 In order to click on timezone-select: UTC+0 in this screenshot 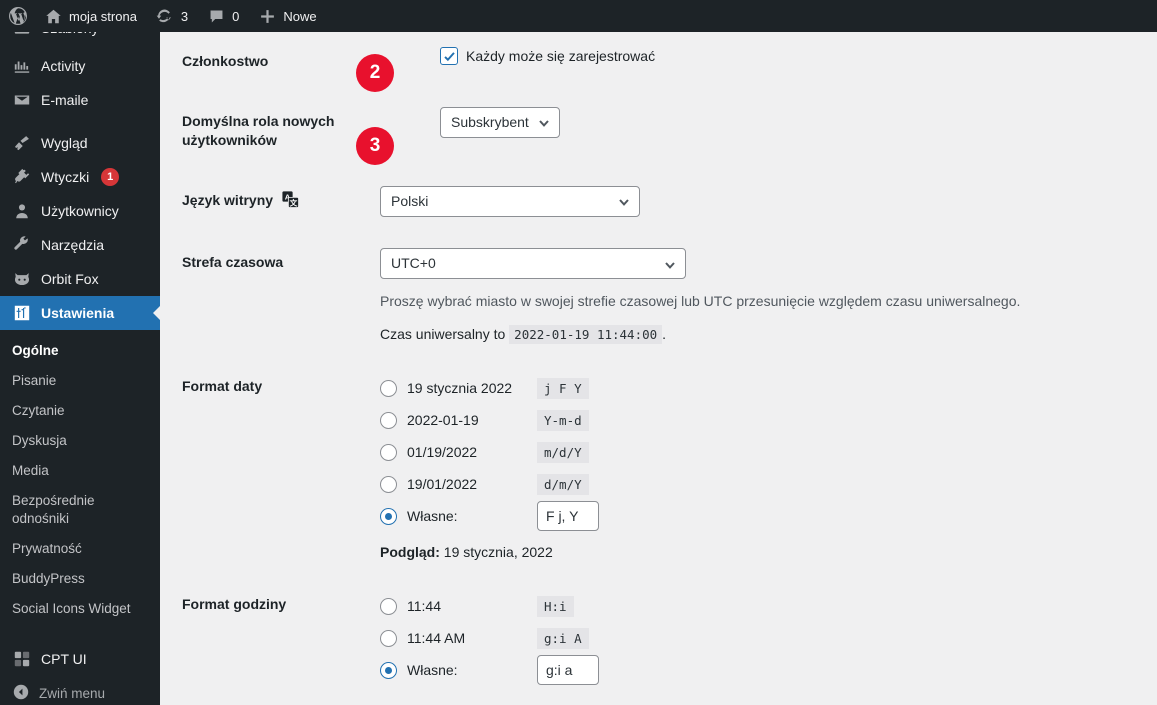, I will do `click(533, 264)`.